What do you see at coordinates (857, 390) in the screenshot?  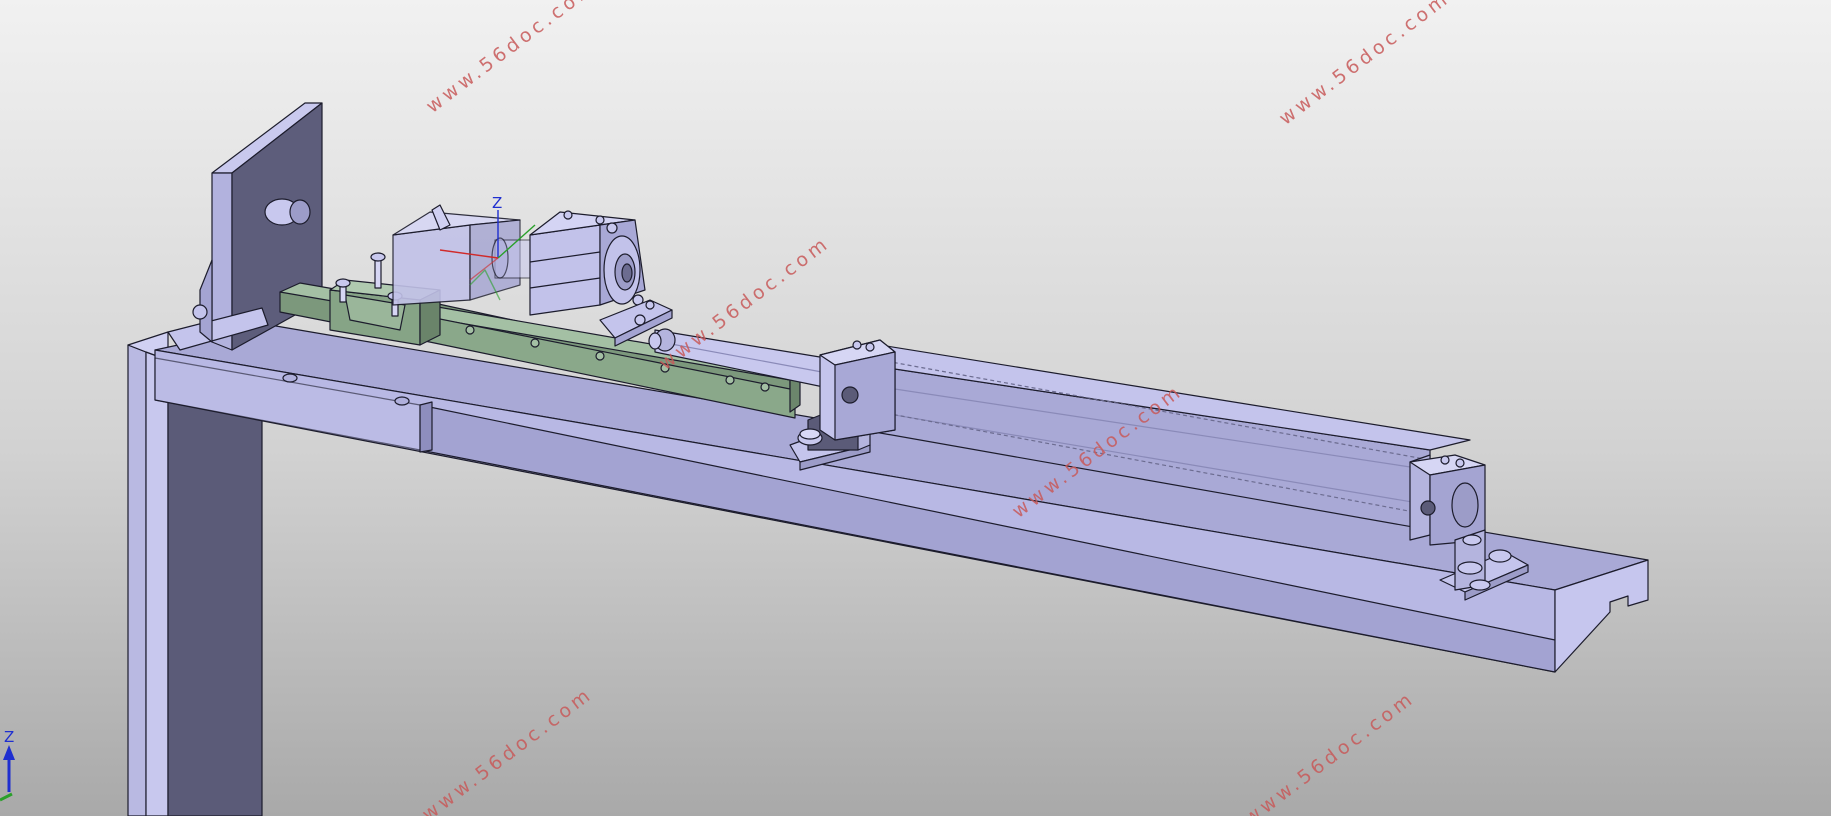 I see `front-end-cap` at bounding box center [857, 390].